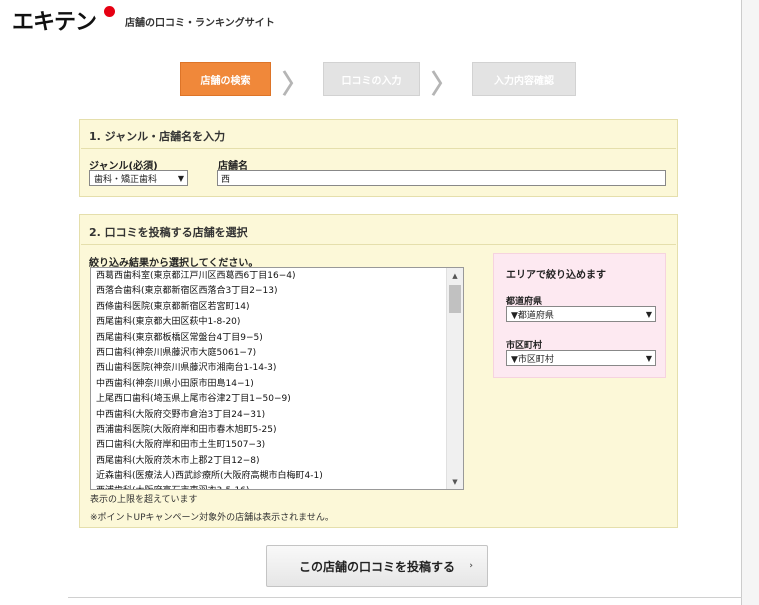  Describe the element at coordinates (270, 307) in the screenshot. I see `list-item: 西條歯科医院(東京都新宿区若宮町14)` at that location.